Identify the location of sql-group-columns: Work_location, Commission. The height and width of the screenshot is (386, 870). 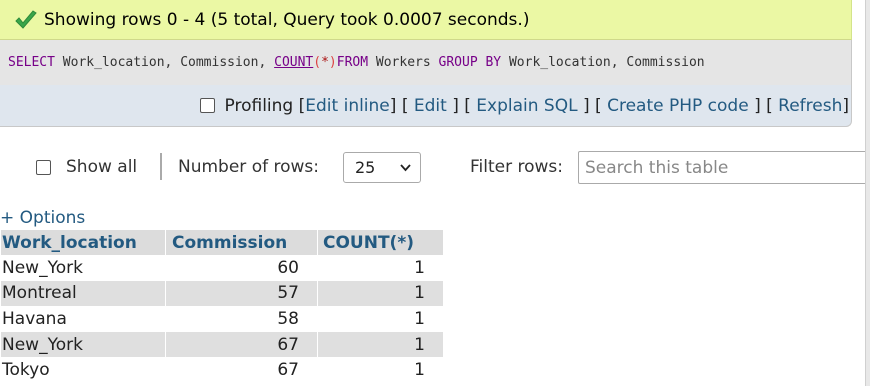
(603, 62).